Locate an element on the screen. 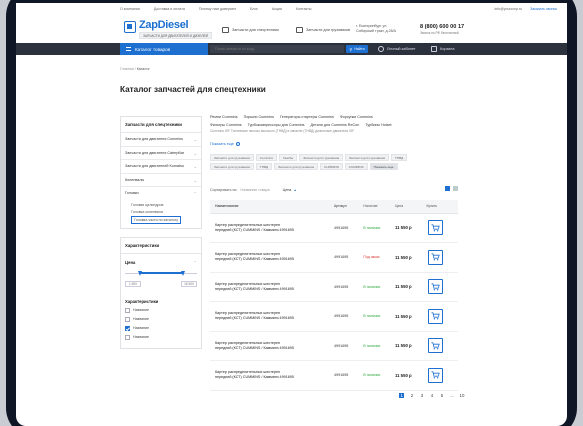 The image size is (583, 426). brand-link: Генераторы стартеры Cummins is located at coordinates (307, 117).